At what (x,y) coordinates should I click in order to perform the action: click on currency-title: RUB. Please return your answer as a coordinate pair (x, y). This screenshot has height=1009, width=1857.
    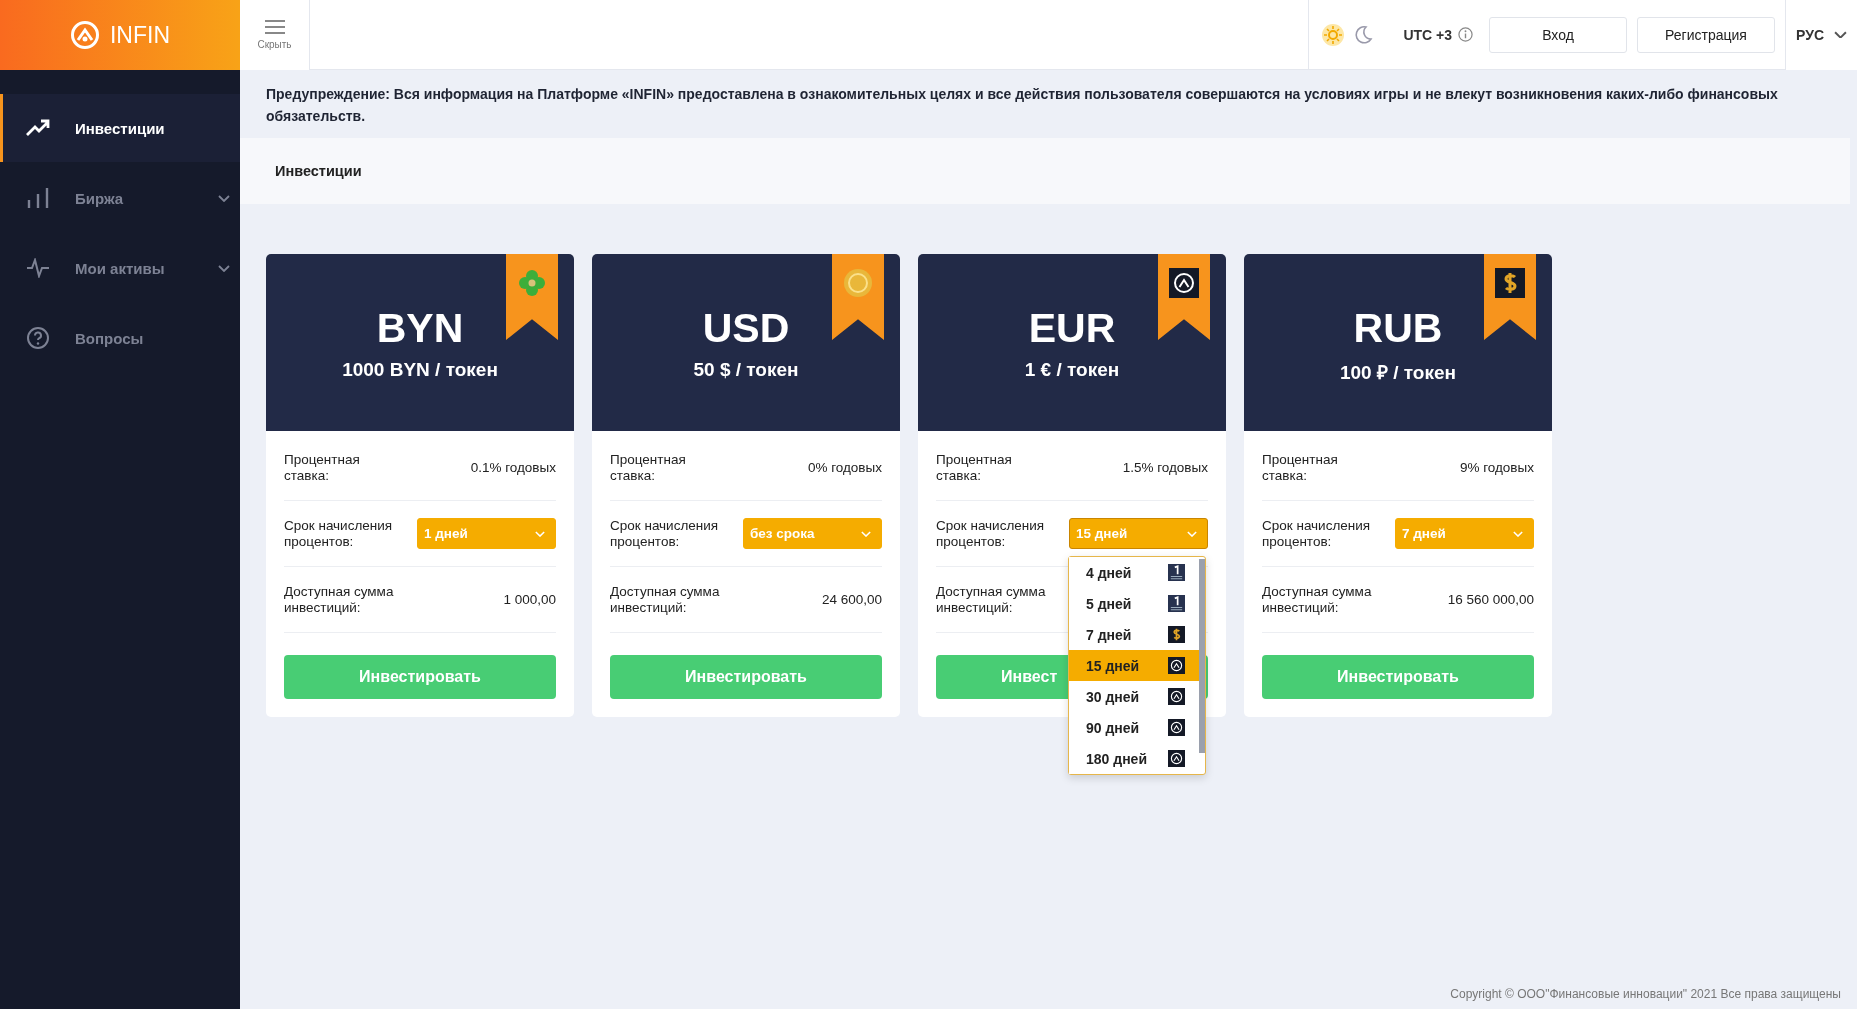
    Looking at the image, I should click on (1398, 328).